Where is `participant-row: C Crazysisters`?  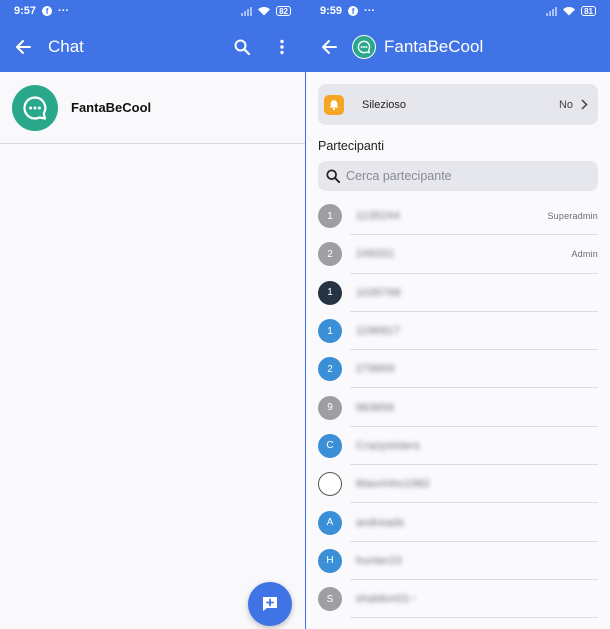
participant-row: C Crazysisters is located at coordinates (458, 446).